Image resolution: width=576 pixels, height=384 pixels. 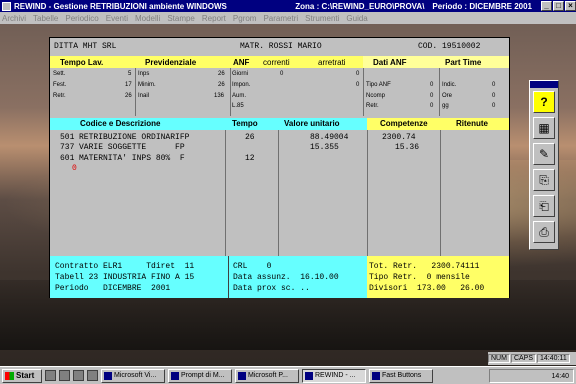 What do you see at coordinates (329, 137) in the screenshot?
I see `row-valore: 88.49004` at bounding box center [329, 137].